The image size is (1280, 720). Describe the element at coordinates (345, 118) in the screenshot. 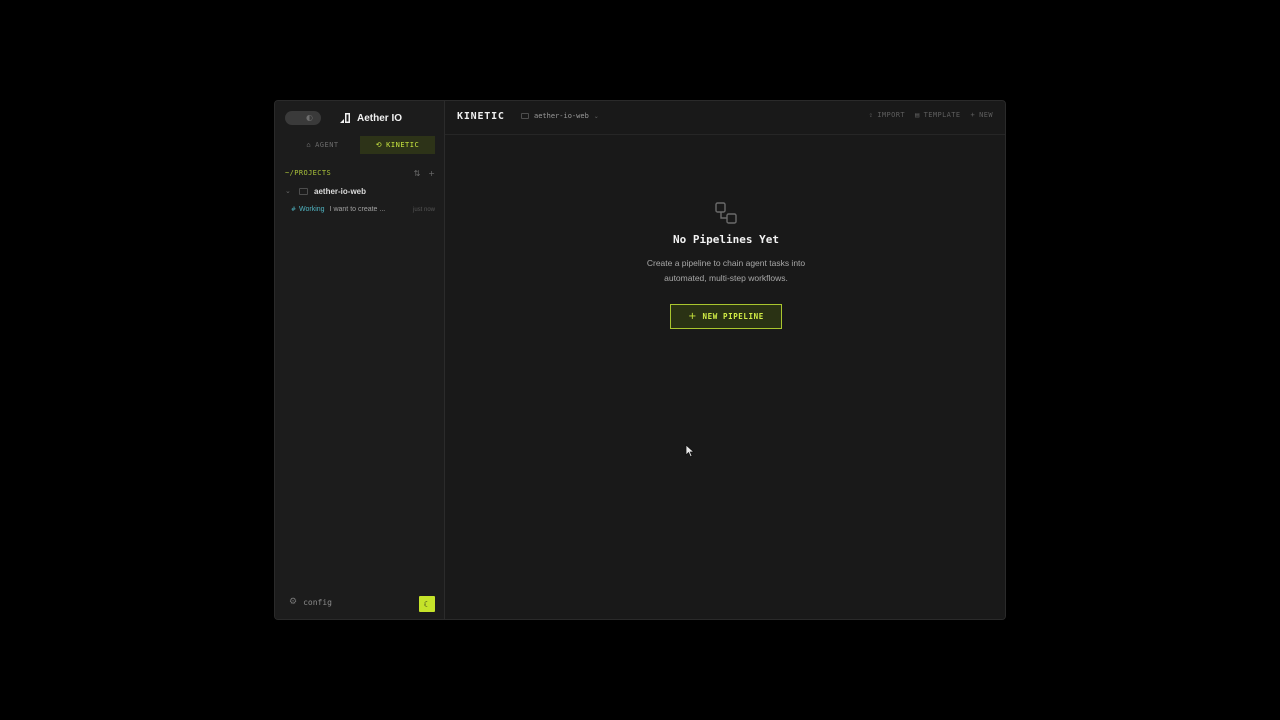

I see `brand-logo-icon` at that location.